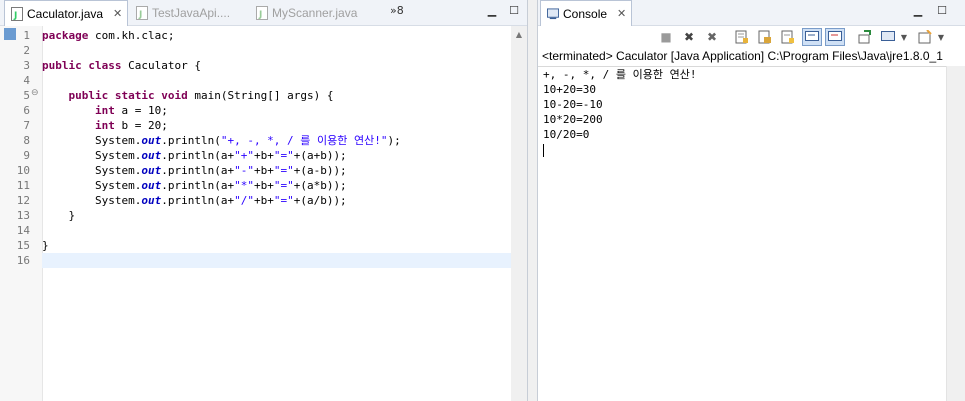  I want to click on code-token: "/", so click(244, 200).